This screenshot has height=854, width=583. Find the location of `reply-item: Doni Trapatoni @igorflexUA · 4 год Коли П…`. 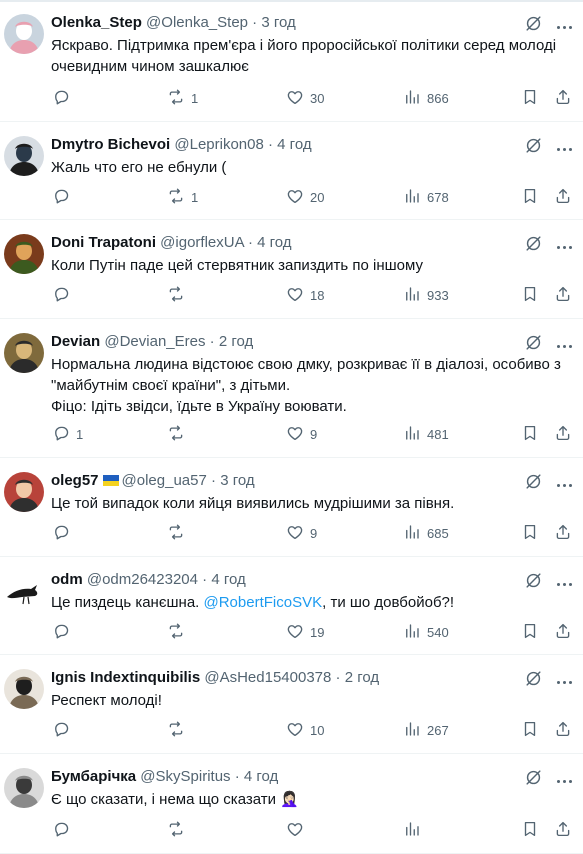

reply-item: Doni Trapatoni @igorflexUA · 4 год Коли П… is located at coordinates (291, 269).